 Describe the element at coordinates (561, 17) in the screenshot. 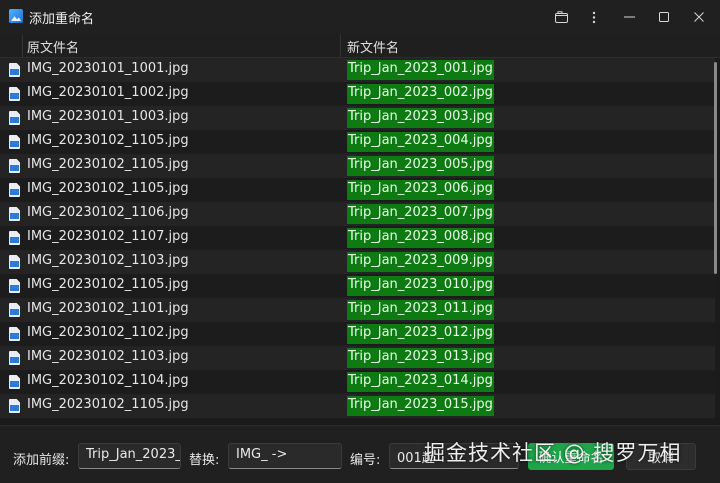

I see `folder-icon` at that location.